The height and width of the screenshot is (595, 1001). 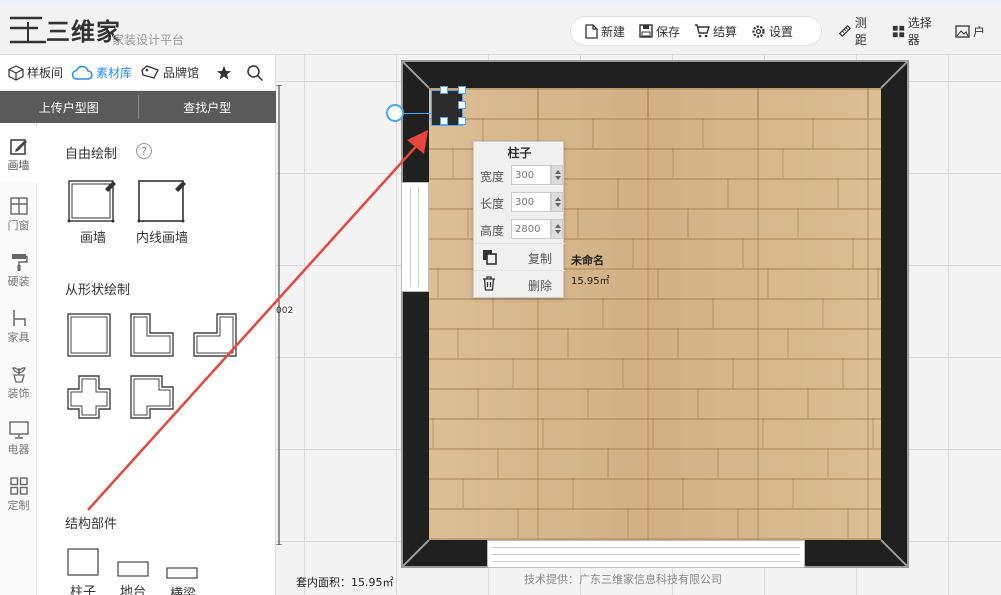 I want to click on rotation-line, so click(x=418, y=113).